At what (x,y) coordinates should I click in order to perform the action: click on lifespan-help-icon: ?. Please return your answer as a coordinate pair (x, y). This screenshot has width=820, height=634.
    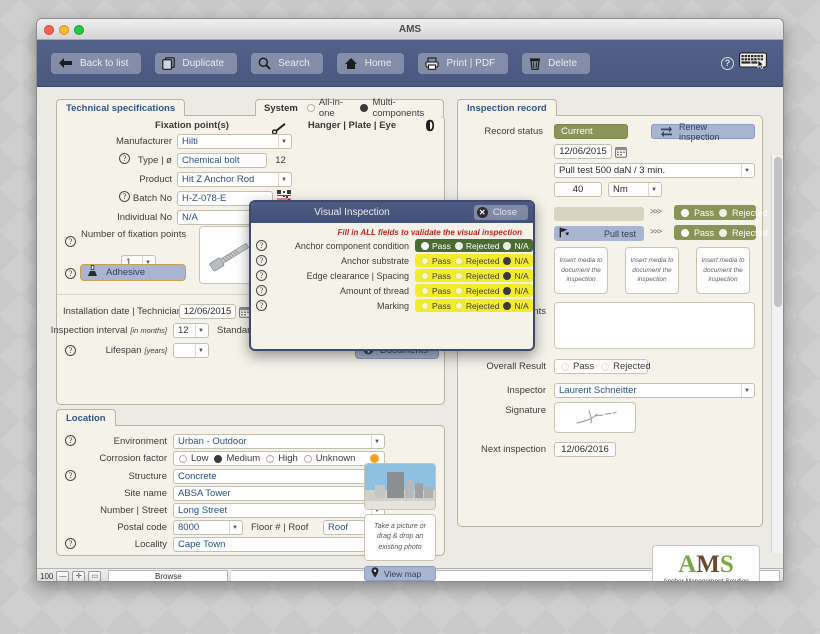
    Looking at the image, I should click on (70, 350).